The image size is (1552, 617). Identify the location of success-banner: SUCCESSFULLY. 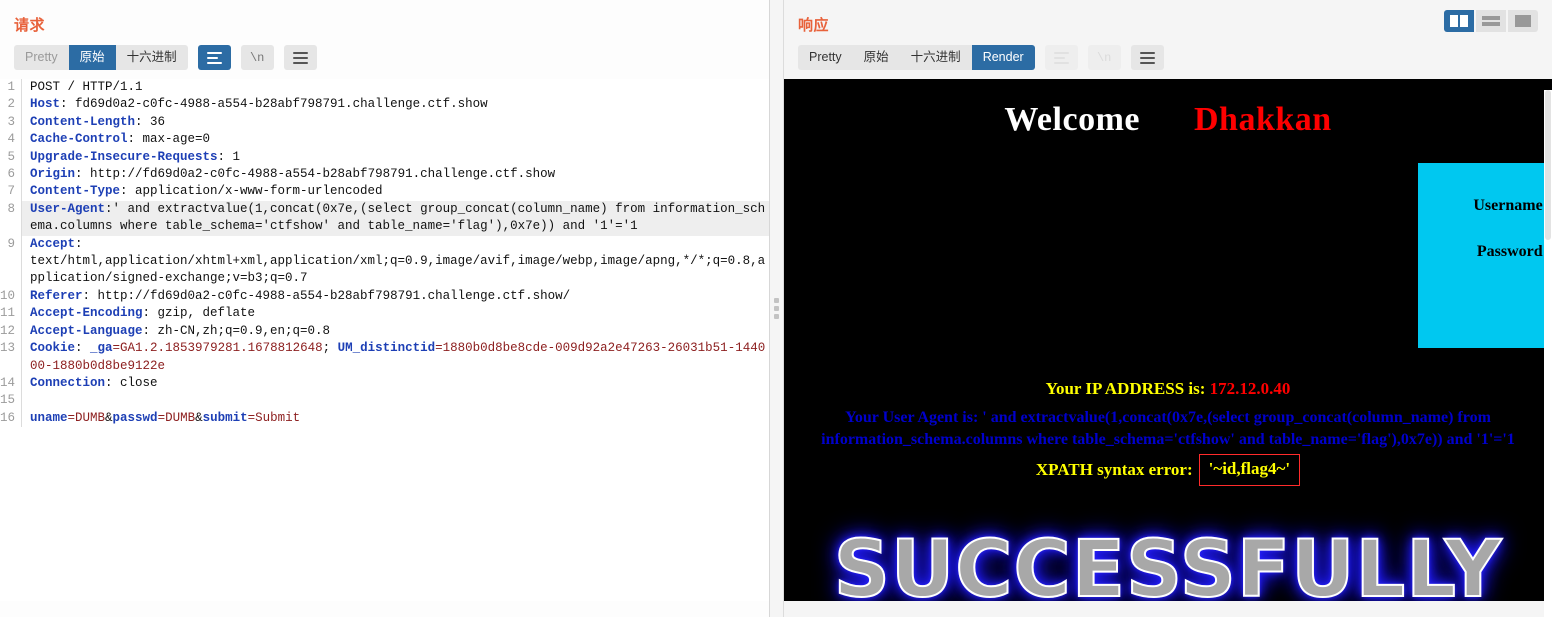
(1168, 562).